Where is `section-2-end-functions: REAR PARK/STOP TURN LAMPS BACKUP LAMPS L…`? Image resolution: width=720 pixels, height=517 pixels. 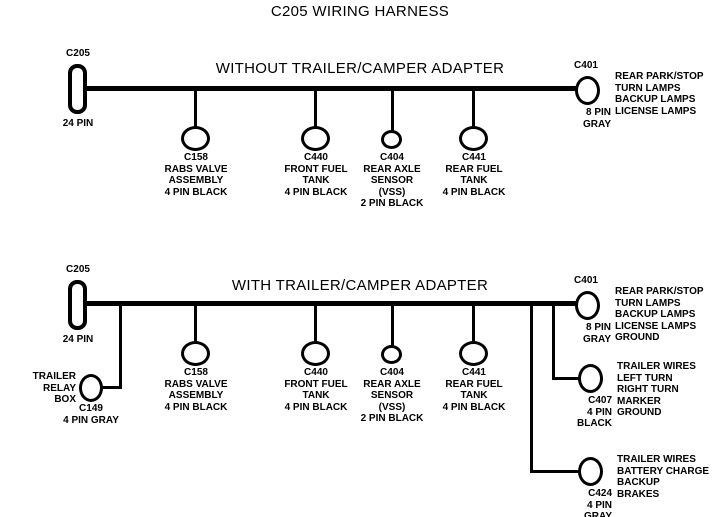 section-2-end-functions: REAR PARK/STOP TURN LAMPS BACKUP LAMPS L… is located at coordinates (667, 315).